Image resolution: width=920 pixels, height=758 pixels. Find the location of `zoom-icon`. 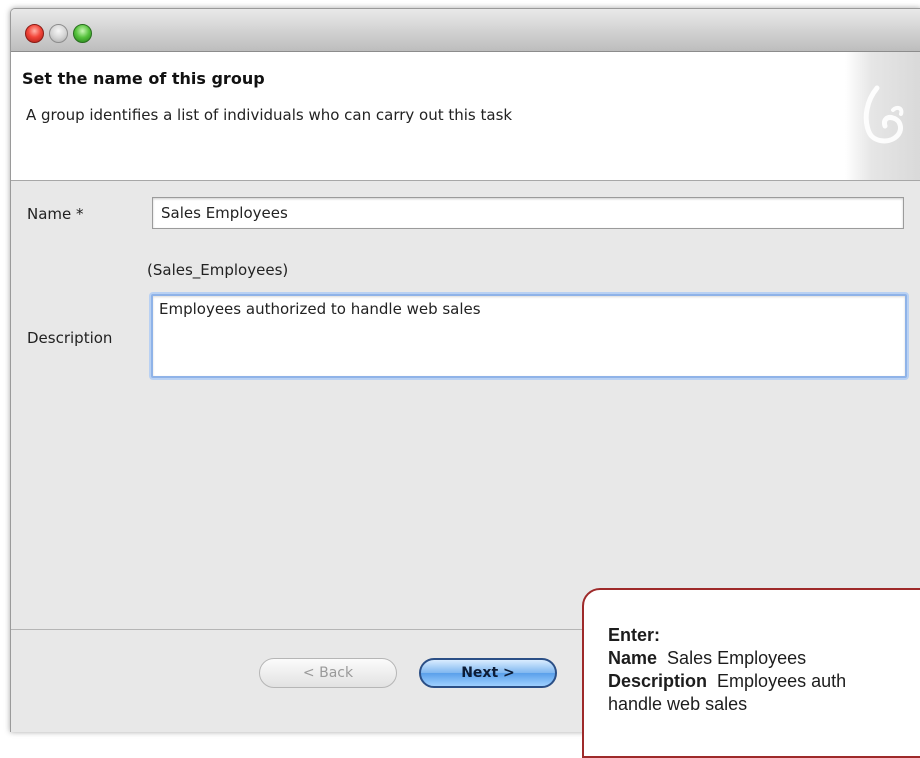

zoom-icon is located at coordinates (82, 33).